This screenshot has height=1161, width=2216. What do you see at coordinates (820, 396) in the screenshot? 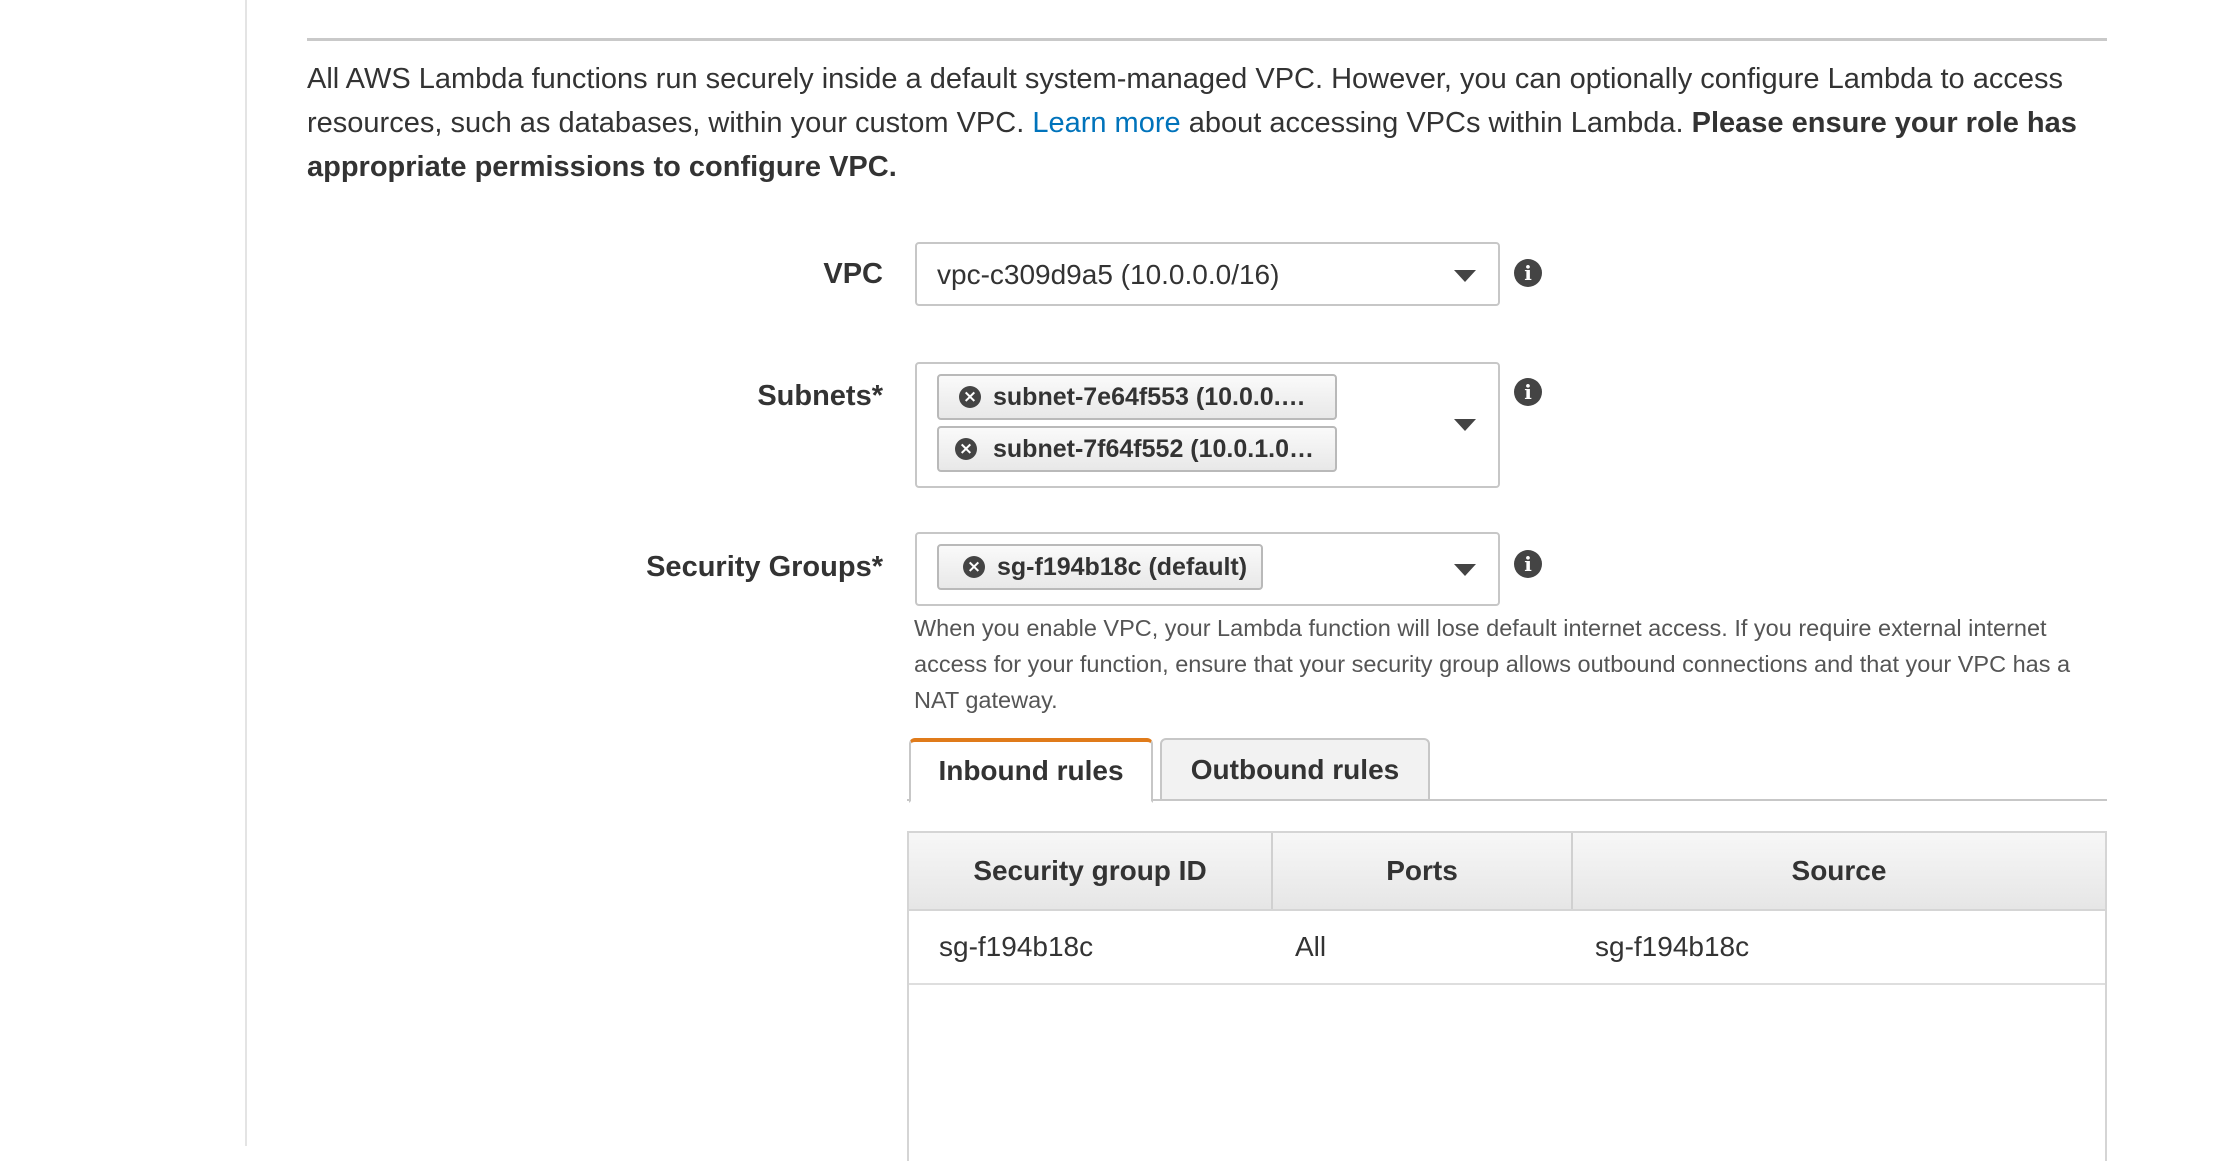
I see `subnets-label: Subnets*` at bounding box center [820, 396].